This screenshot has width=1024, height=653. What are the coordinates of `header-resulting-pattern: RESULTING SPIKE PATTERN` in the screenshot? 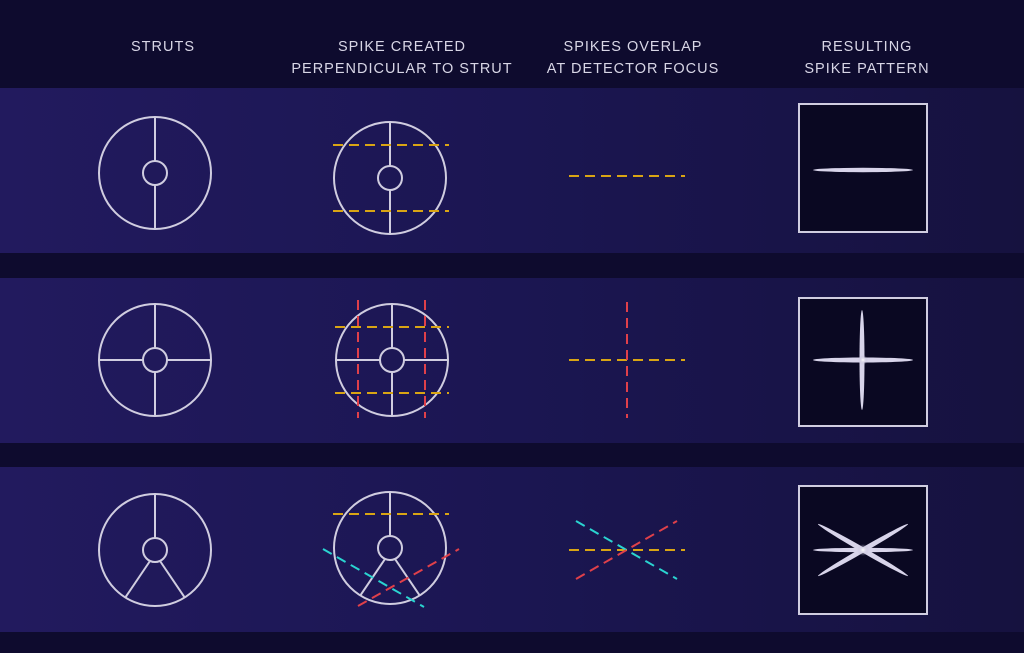 It's located at (867, 58).